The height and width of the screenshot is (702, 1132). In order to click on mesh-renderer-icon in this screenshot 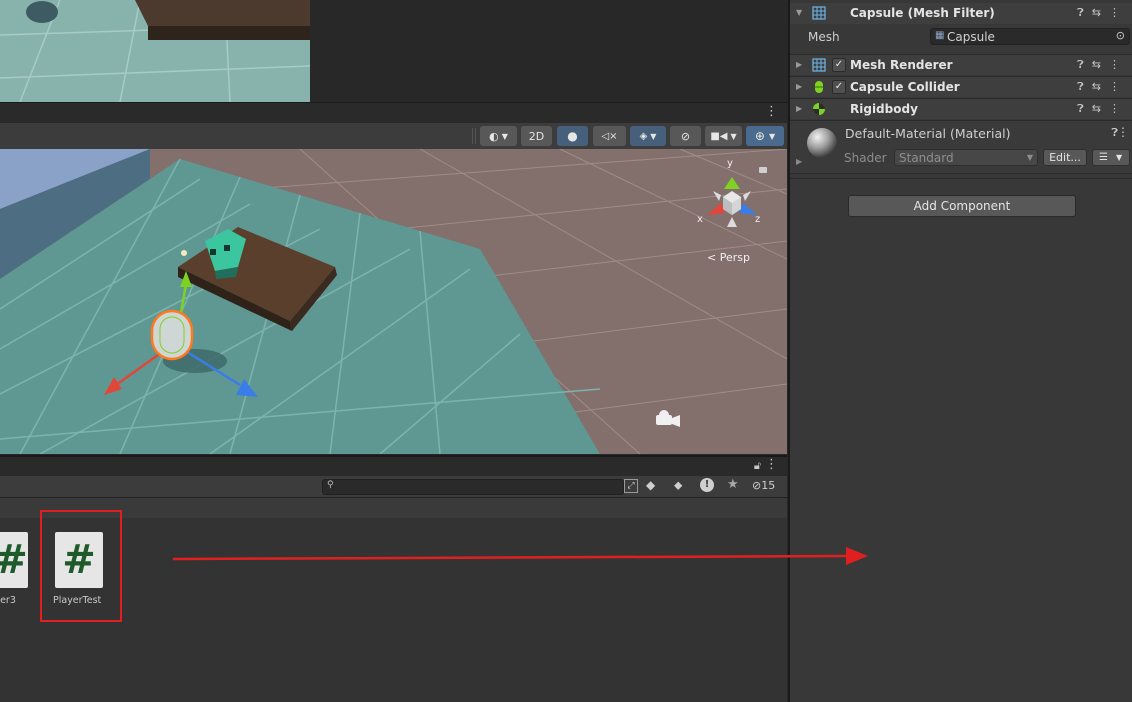, I will do `click(819, 65)`.